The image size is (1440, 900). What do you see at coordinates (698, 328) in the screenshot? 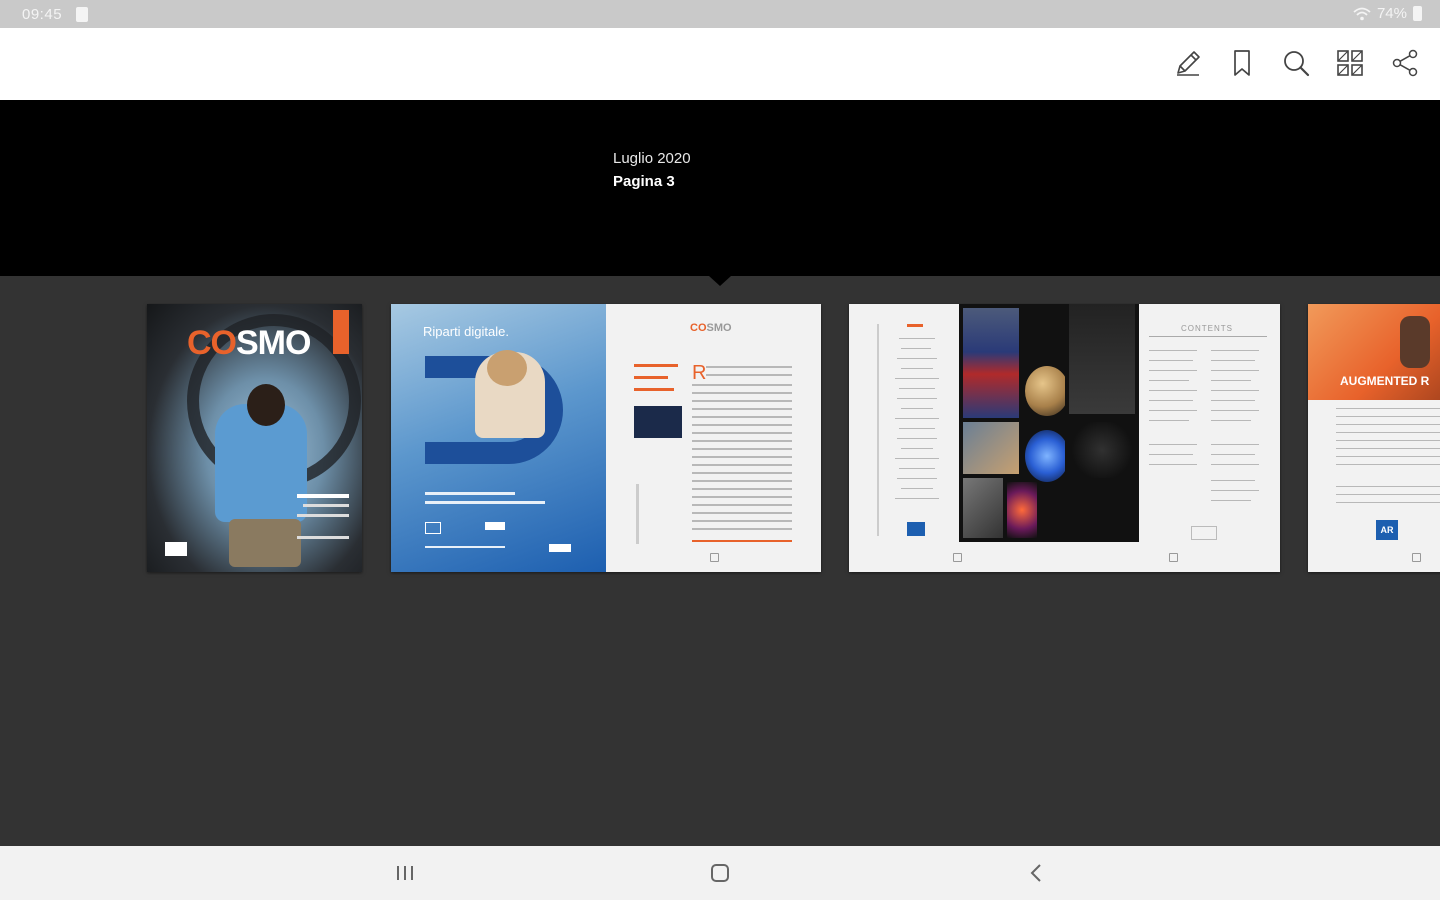
I see `logo-prefix: CO` at bounding box center [698, 328].